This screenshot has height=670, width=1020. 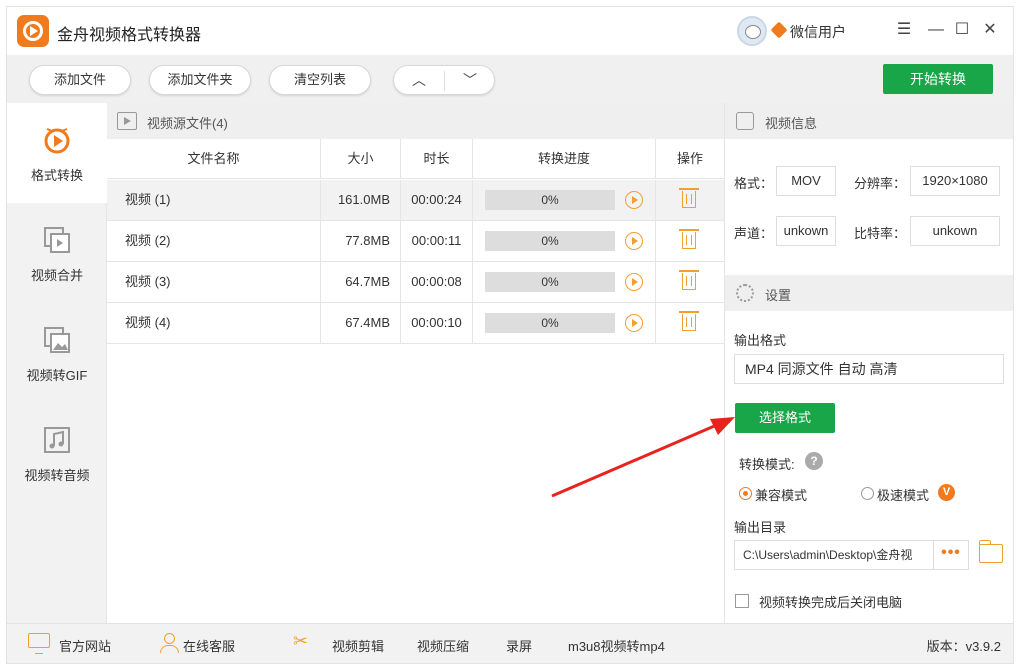 I want to click on sidebar-item-label: 格式转换, so click(x=56, y=175).